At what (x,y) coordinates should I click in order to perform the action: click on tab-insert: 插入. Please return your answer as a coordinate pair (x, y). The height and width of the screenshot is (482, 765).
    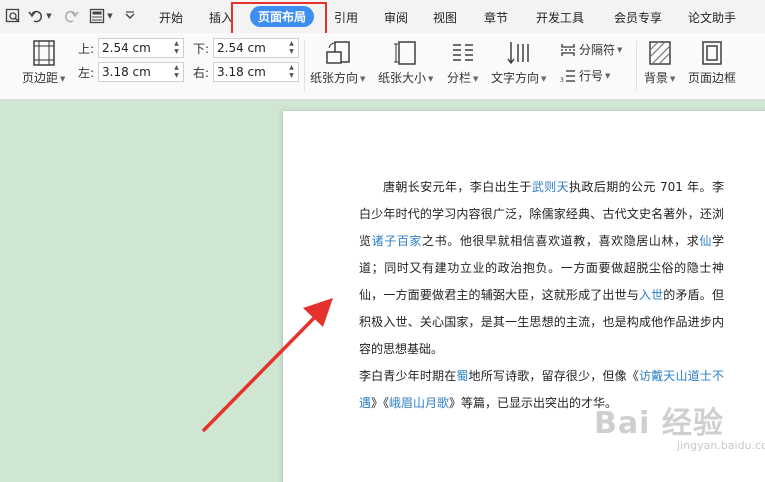
    Looking at the image, I should click on (221, 17).